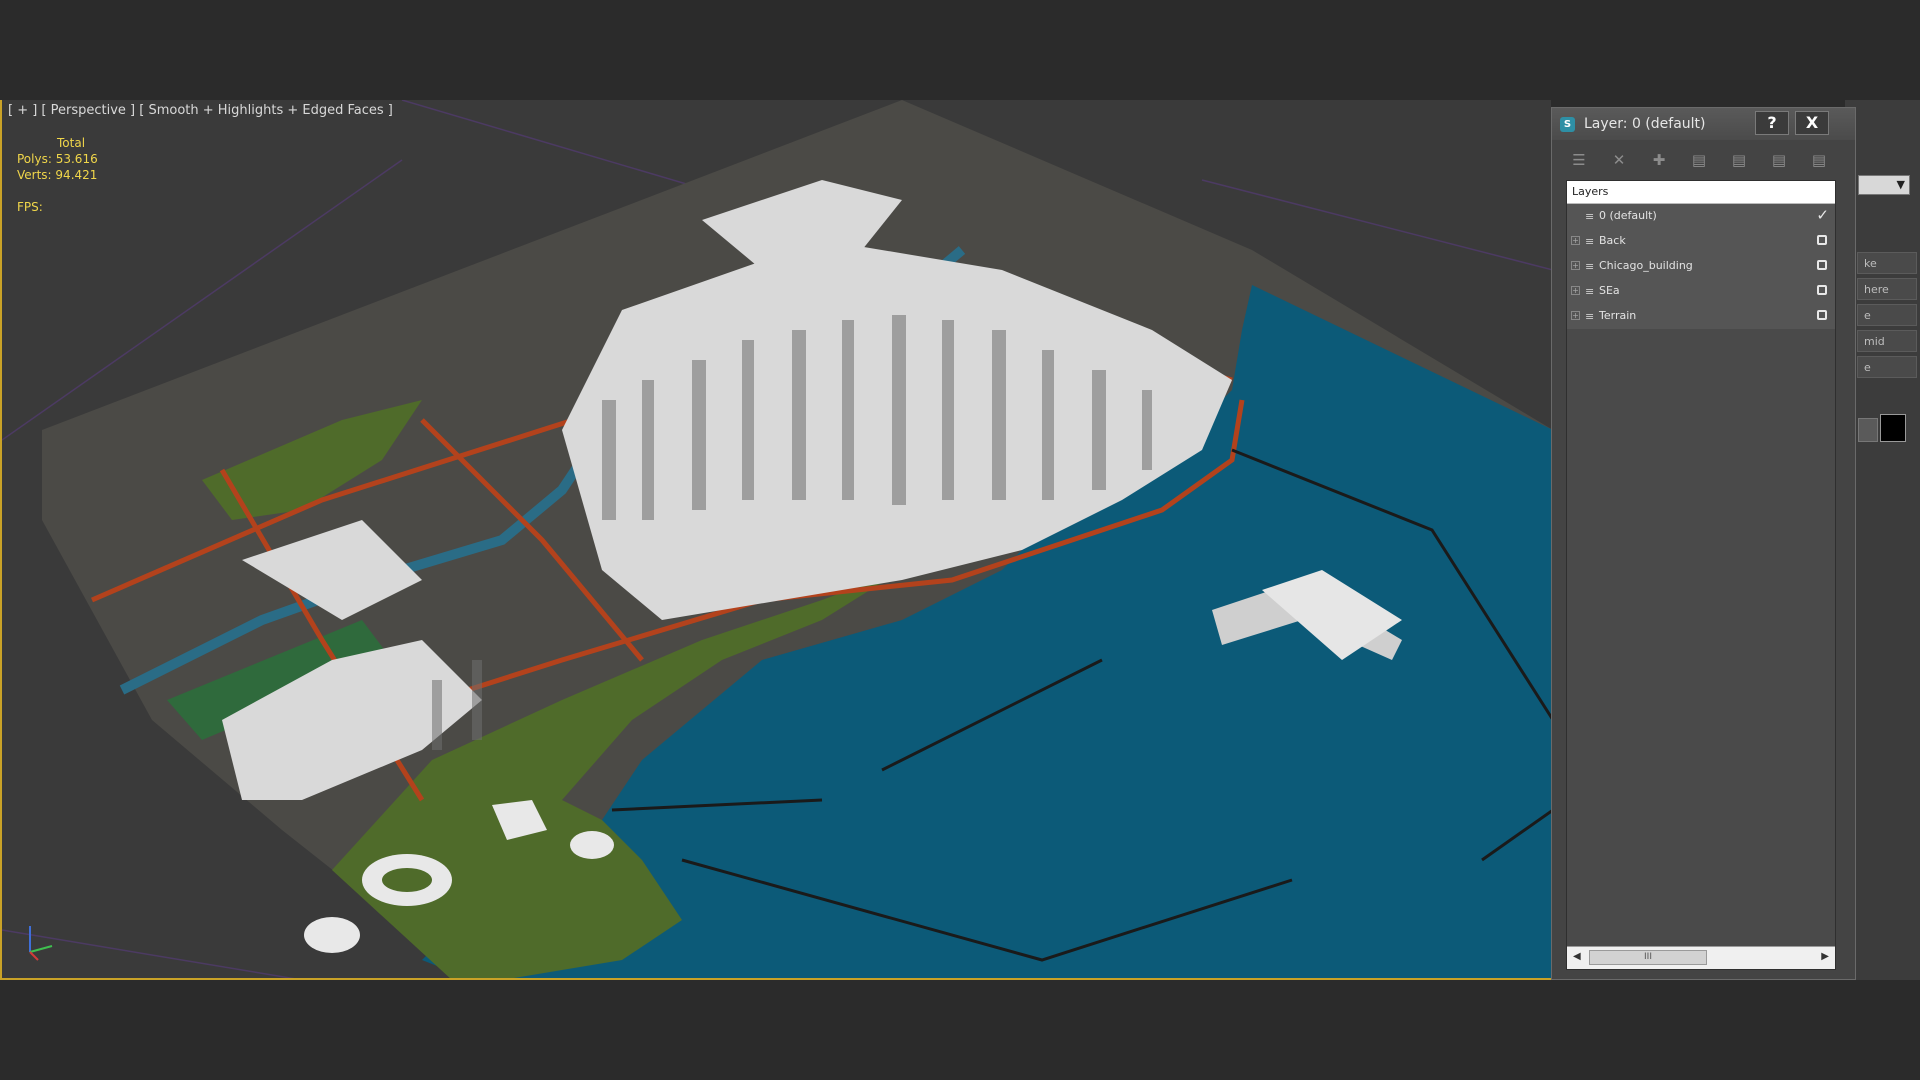  Describe the element at coordinates (1772, 123) in the screenshot. I see `help-button: ?` at that location.